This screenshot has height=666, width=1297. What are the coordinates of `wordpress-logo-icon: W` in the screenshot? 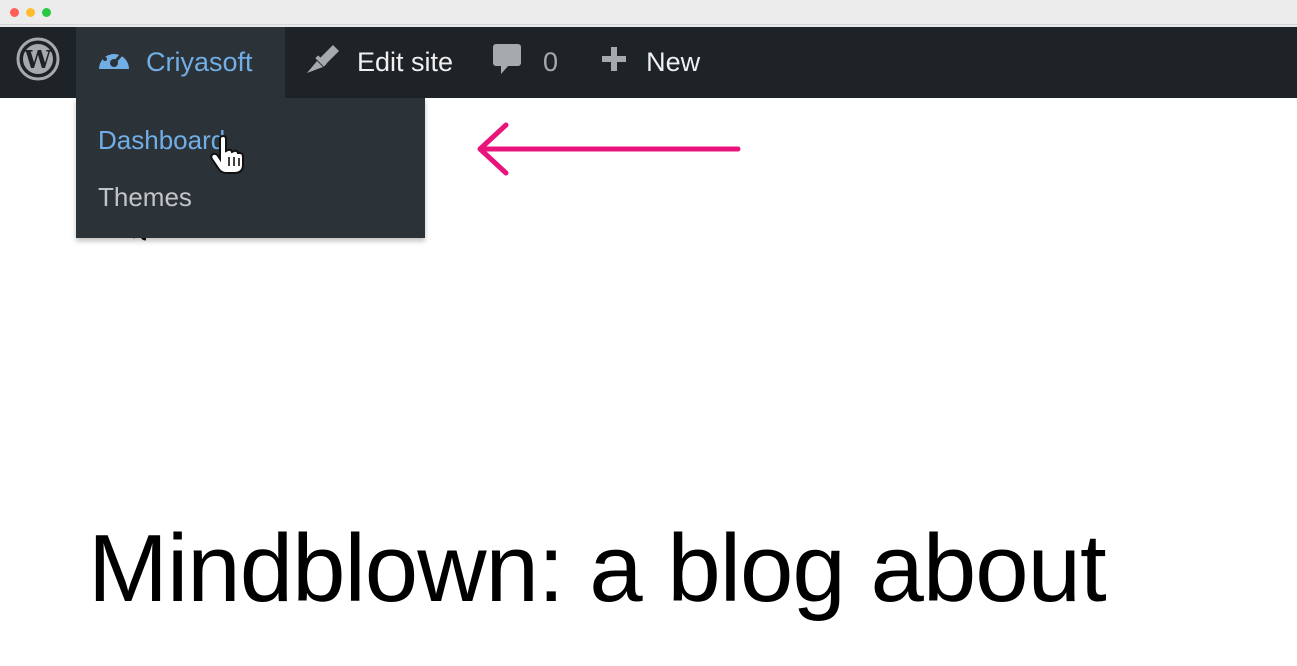 It's located at (38, 62).